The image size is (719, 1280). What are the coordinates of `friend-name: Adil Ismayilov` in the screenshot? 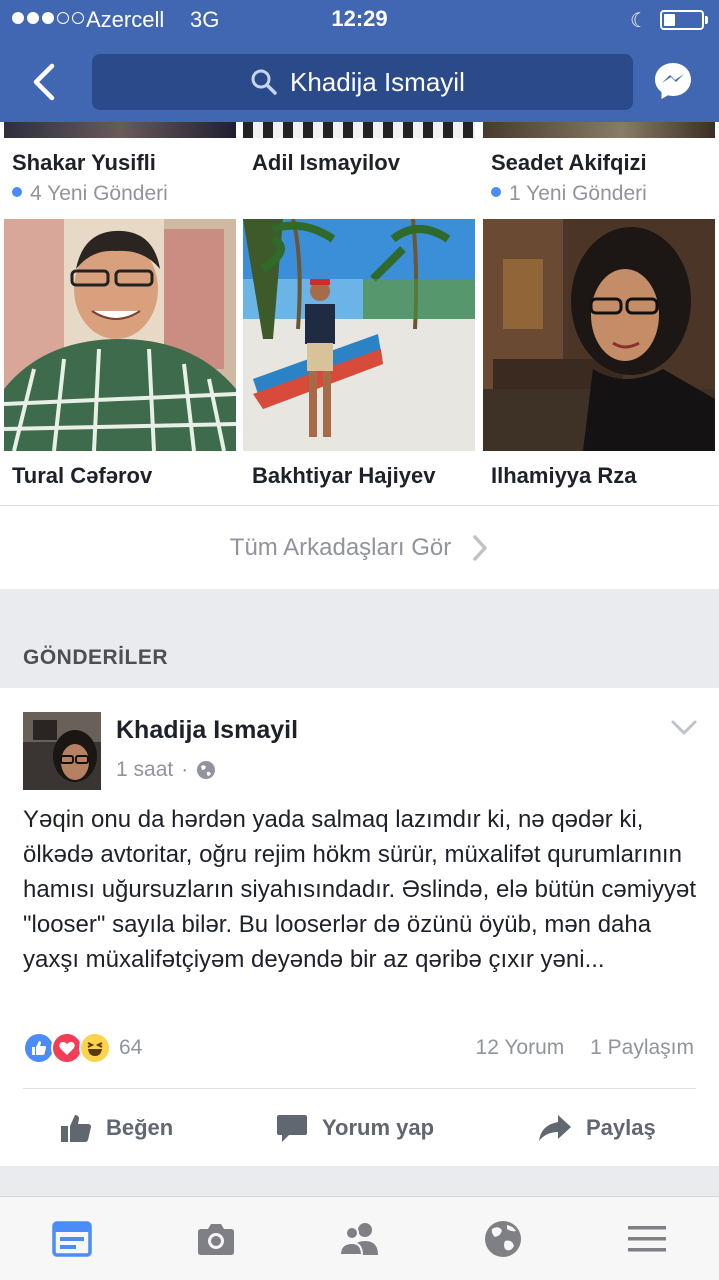 It's located at (326, 163).